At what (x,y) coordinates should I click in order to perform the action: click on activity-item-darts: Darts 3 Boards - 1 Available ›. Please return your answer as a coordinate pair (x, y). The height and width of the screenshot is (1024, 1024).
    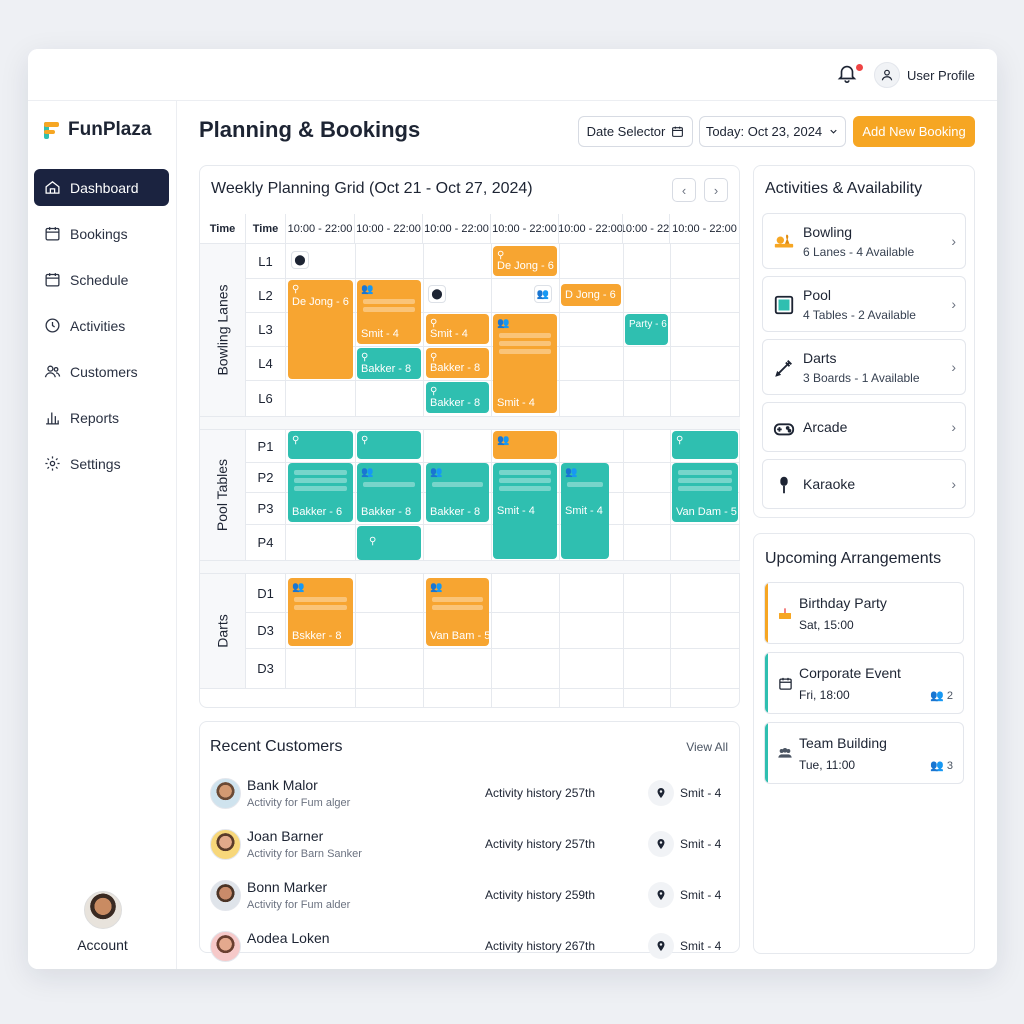
    Looking at the image, I should click on (864, 367).